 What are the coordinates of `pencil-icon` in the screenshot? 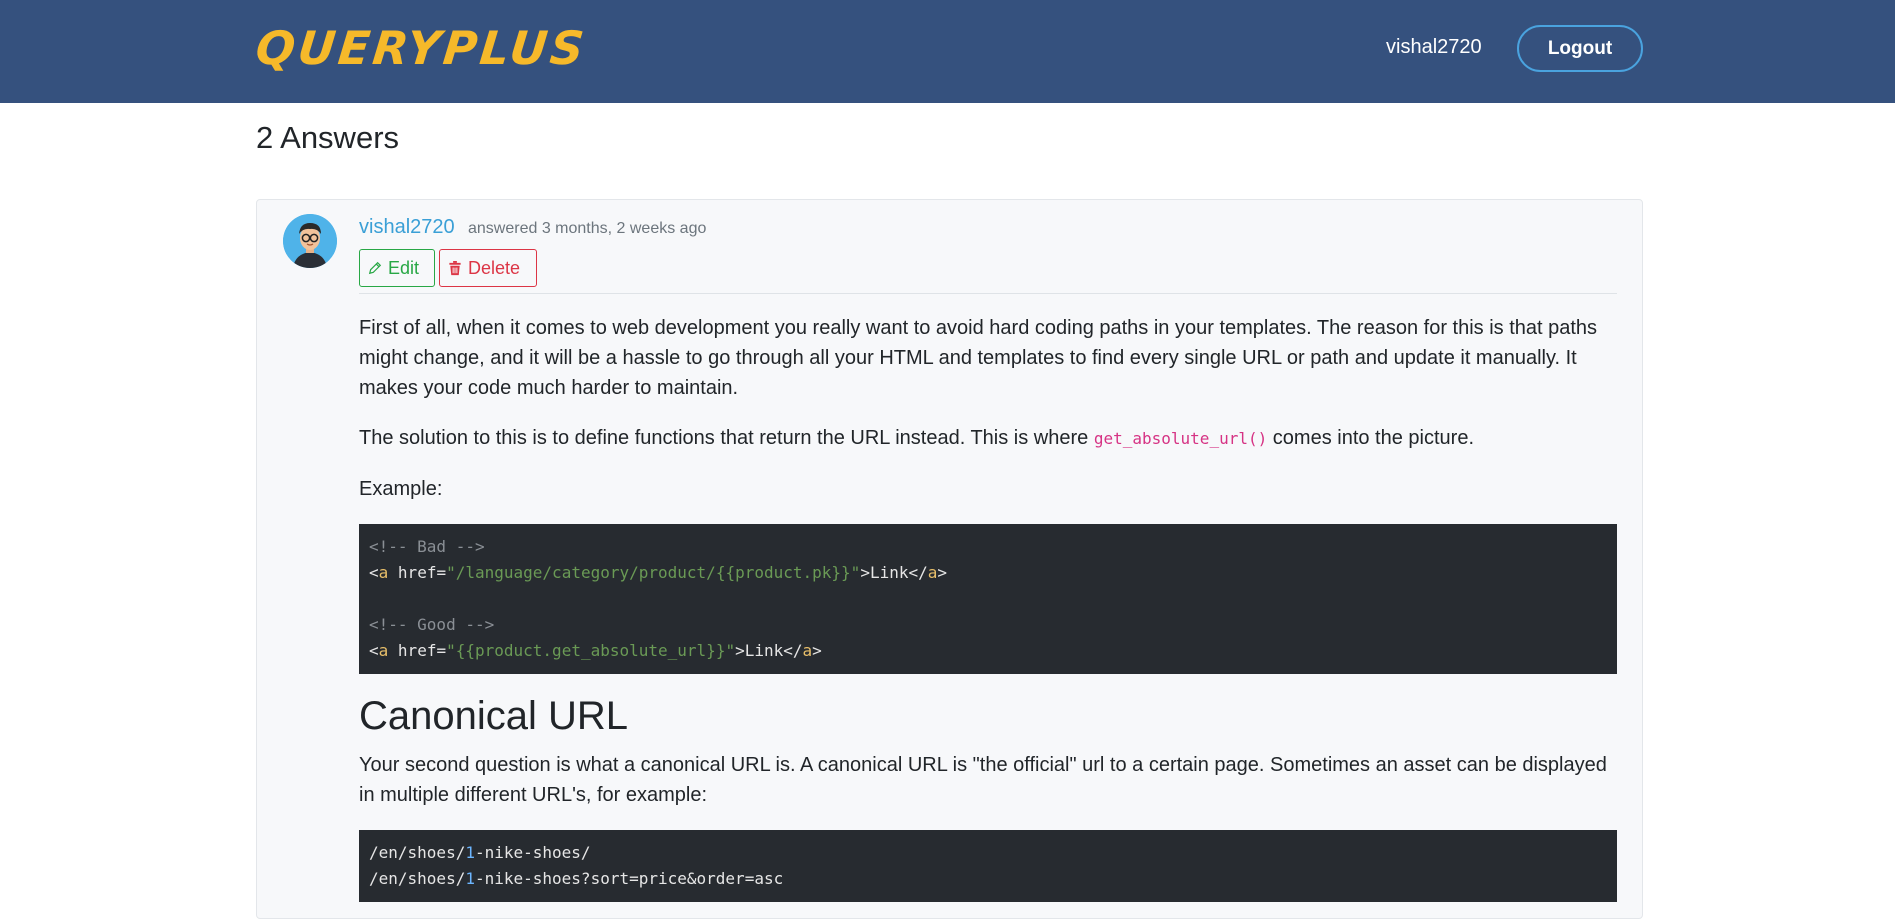 It's located at (375, 268).